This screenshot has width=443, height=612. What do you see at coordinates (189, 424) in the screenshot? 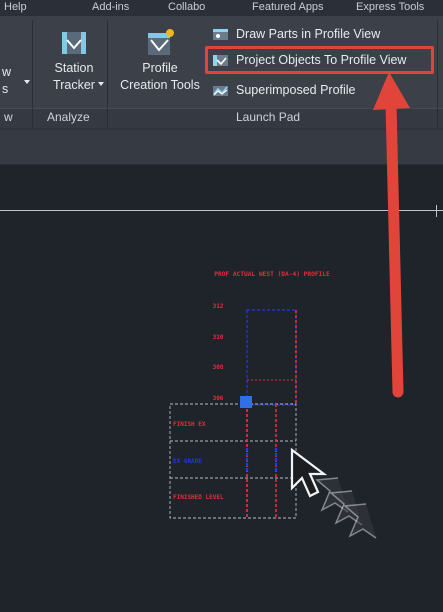
I see `band-row-label: FINISH EX` at bounding box center [189, 424].